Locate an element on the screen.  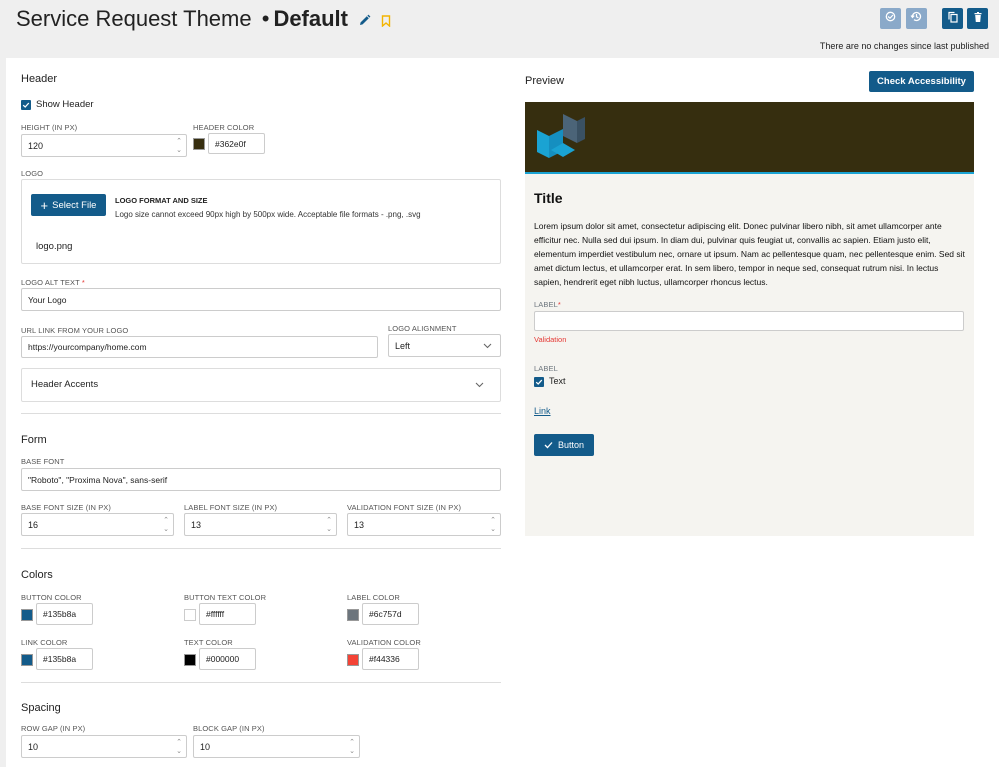
label-color-input: #6c757d is located at coordinates (390, 614).